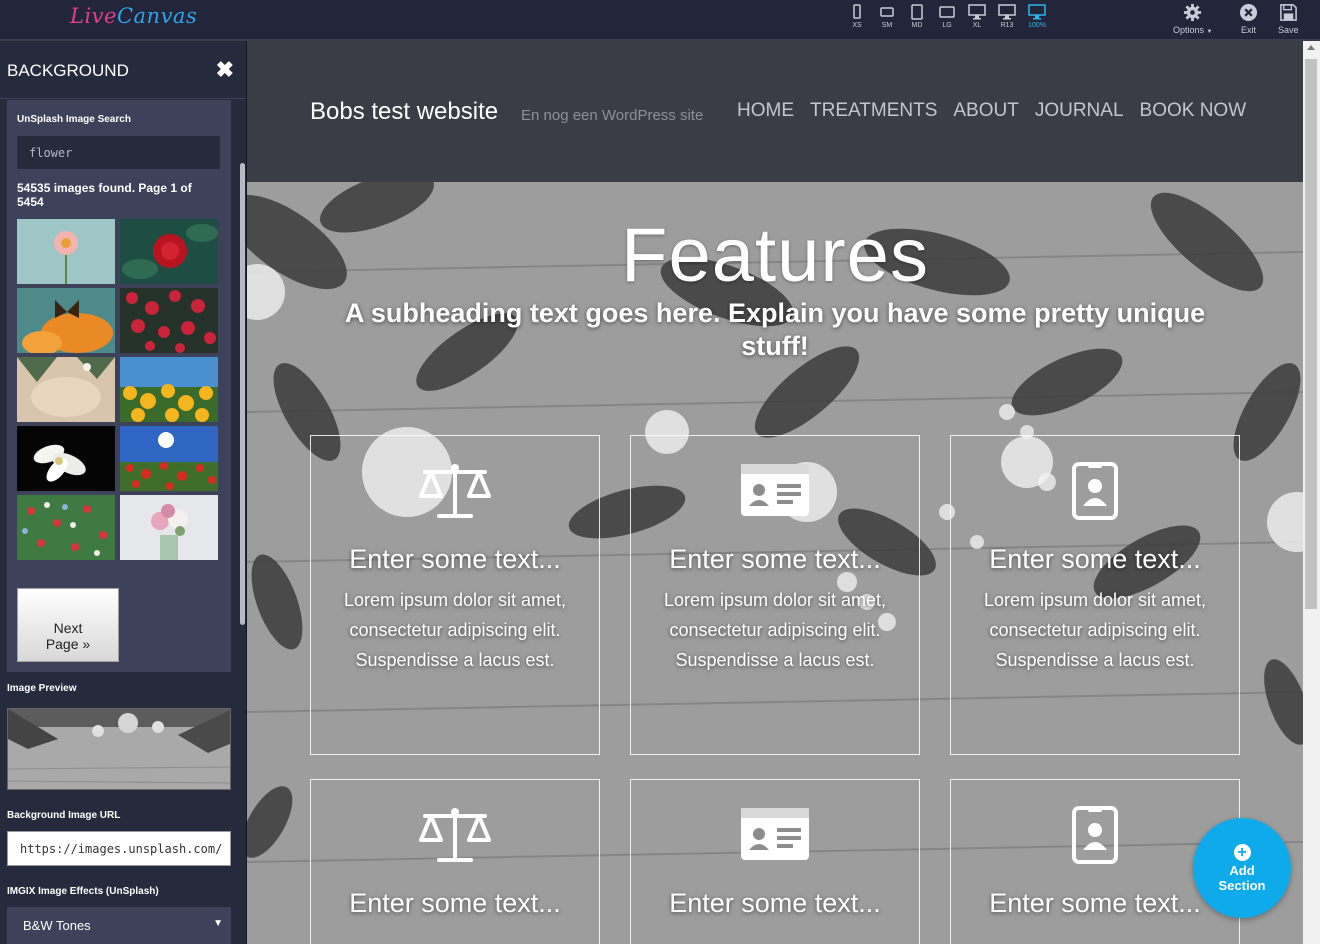 The image size is (1320, 944). I want to click on options-button: Options ▼, so click(1193, 19).